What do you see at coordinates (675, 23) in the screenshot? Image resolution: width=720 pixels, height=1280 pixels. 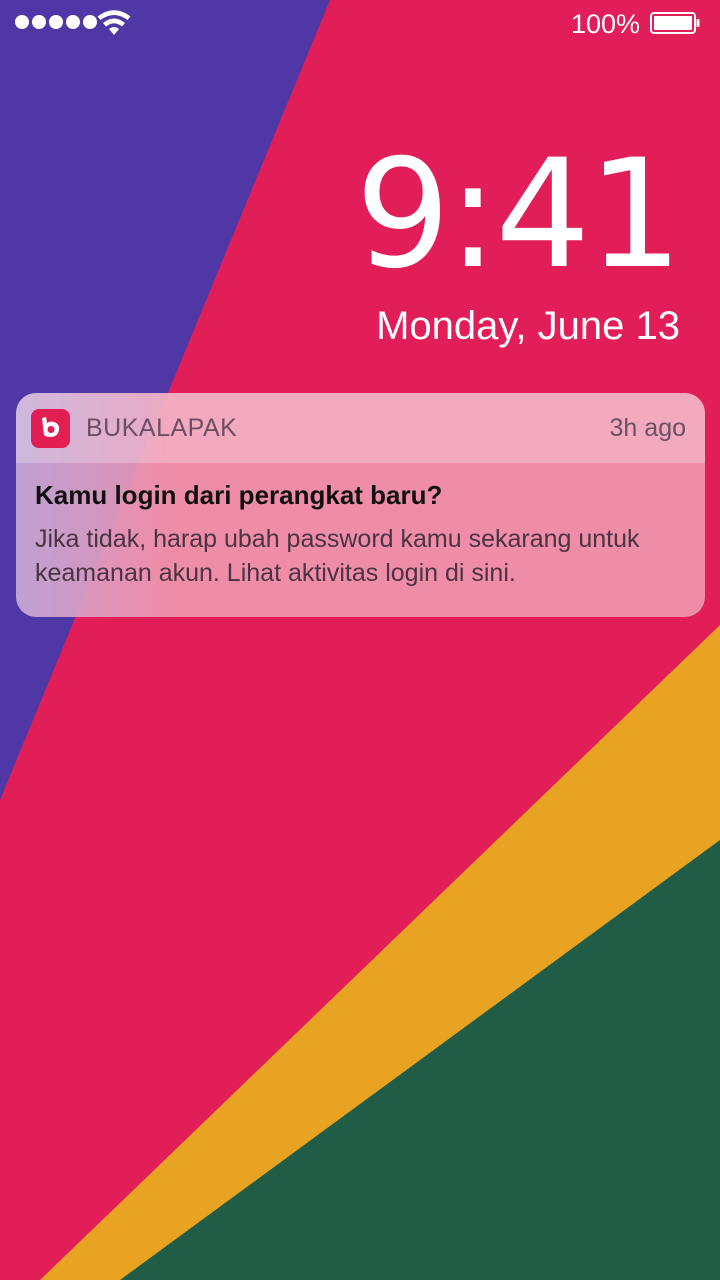 I see `battery-icon` at bounding box center [675, 23].